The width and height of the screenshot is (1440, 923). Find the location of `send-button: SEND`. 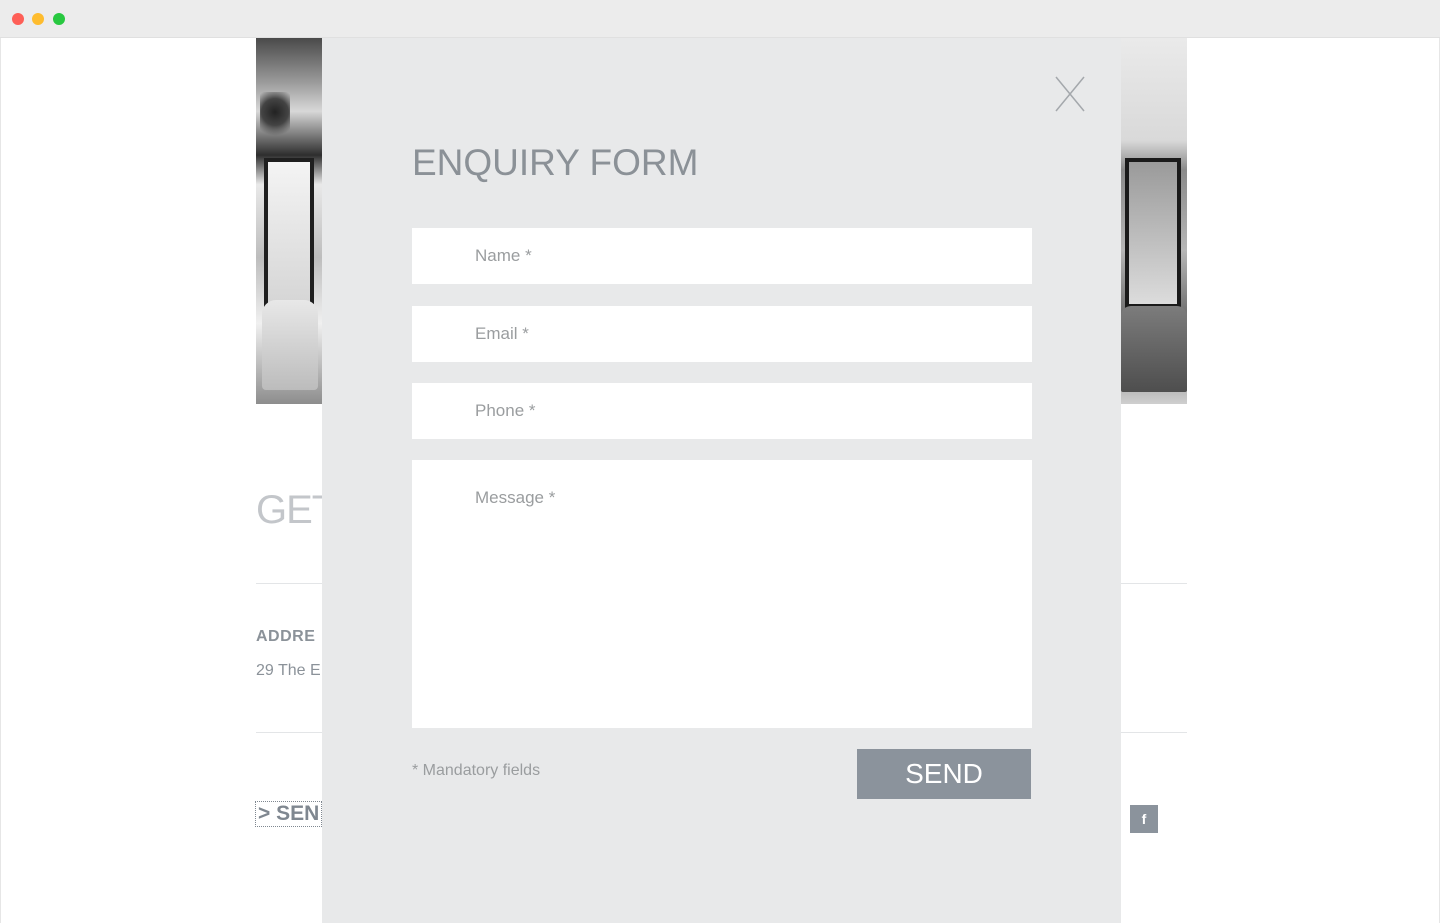

send-button: SEND is located at coordinates (944, 774).